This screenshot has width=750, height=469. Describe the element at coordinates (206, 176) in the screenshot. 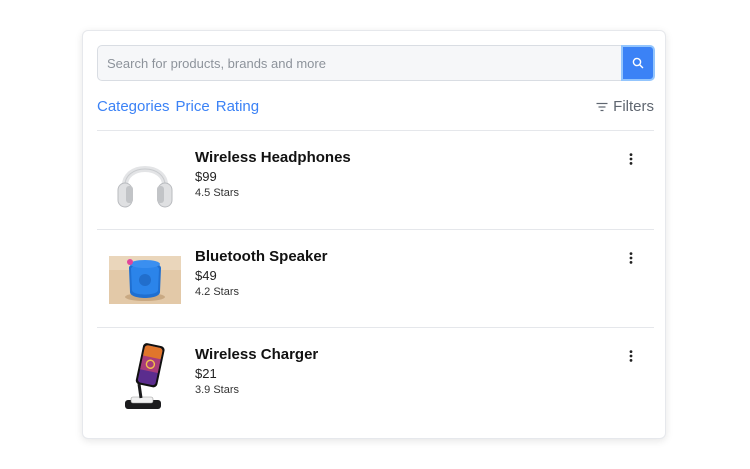

I see `product-price: $99` at that location.